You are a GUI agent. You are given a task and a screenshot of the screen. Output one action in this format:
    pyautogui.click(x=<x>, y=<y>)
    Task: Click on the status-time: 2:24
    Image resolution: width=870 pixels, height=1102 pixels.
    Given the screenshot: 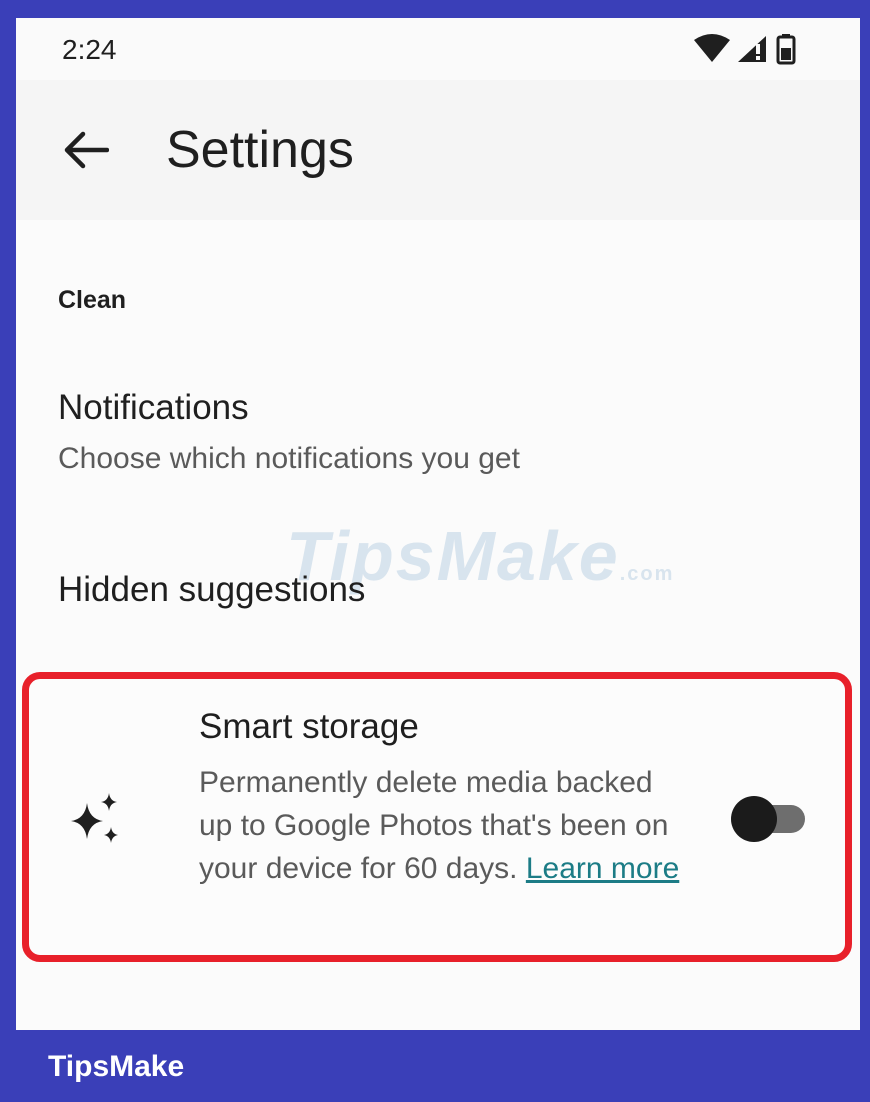 What is the action you would take?
    pyautogui.click(x=89, y=49)
    